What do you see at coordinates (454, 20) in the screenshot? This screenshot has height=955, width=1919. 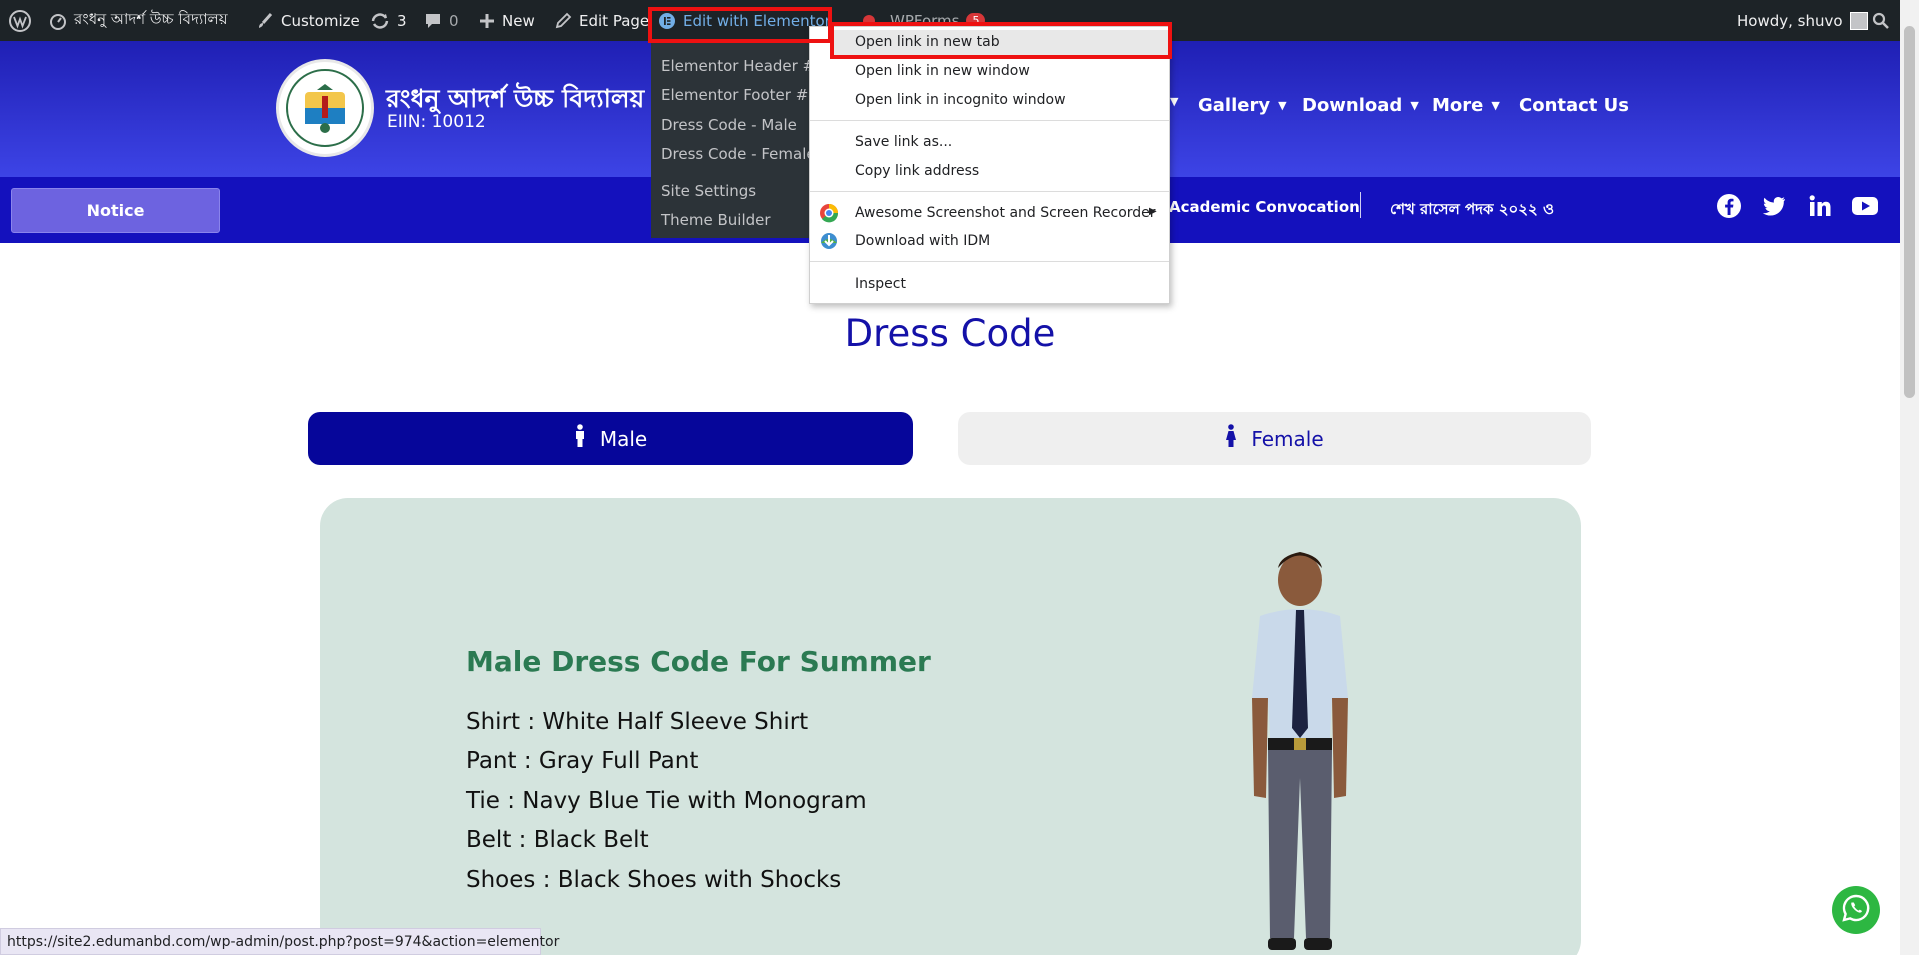 I see `comments-count: 0` at bounding box center [454, 20].